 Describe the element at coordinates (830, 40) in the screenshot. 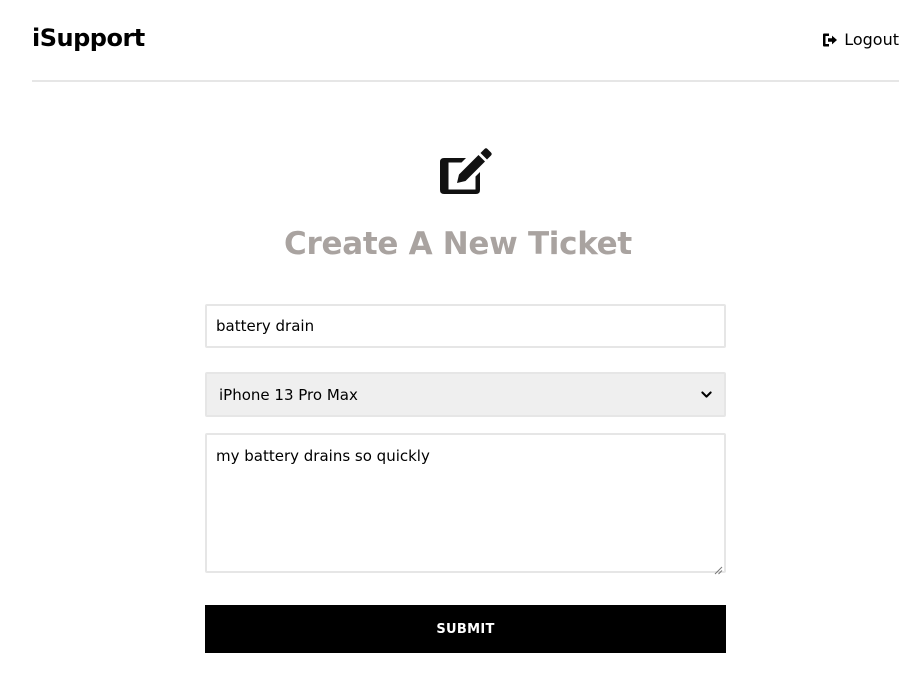

I see `sign-out-icon` at that location.